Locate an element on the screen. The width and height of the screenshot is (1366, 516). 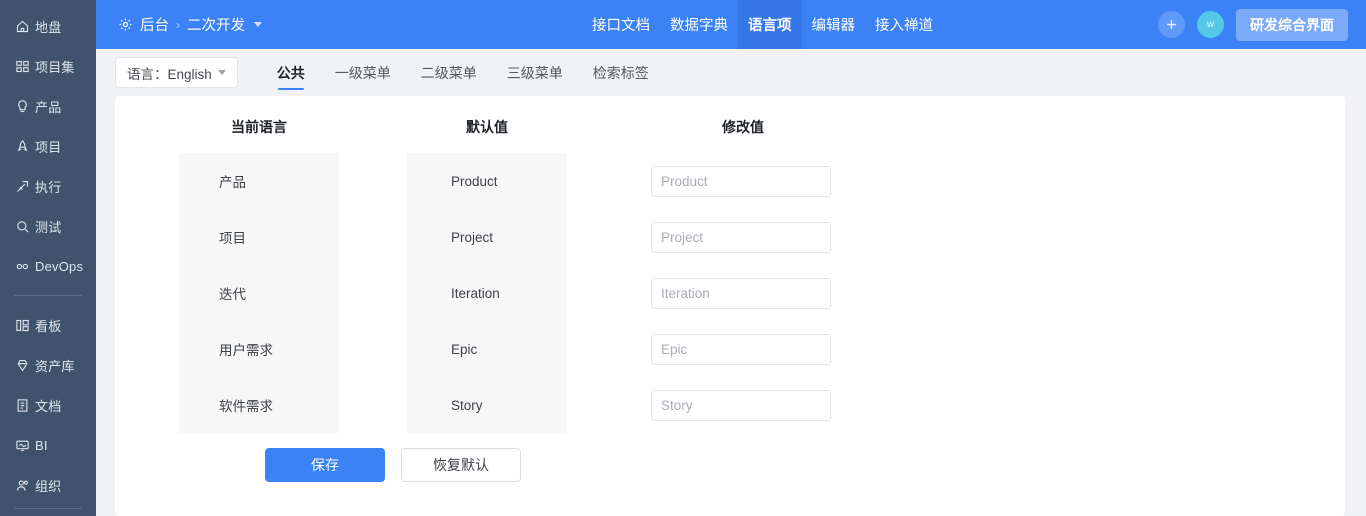
sidebar-item-home: 地盘 is located at coordinates (48, 26).